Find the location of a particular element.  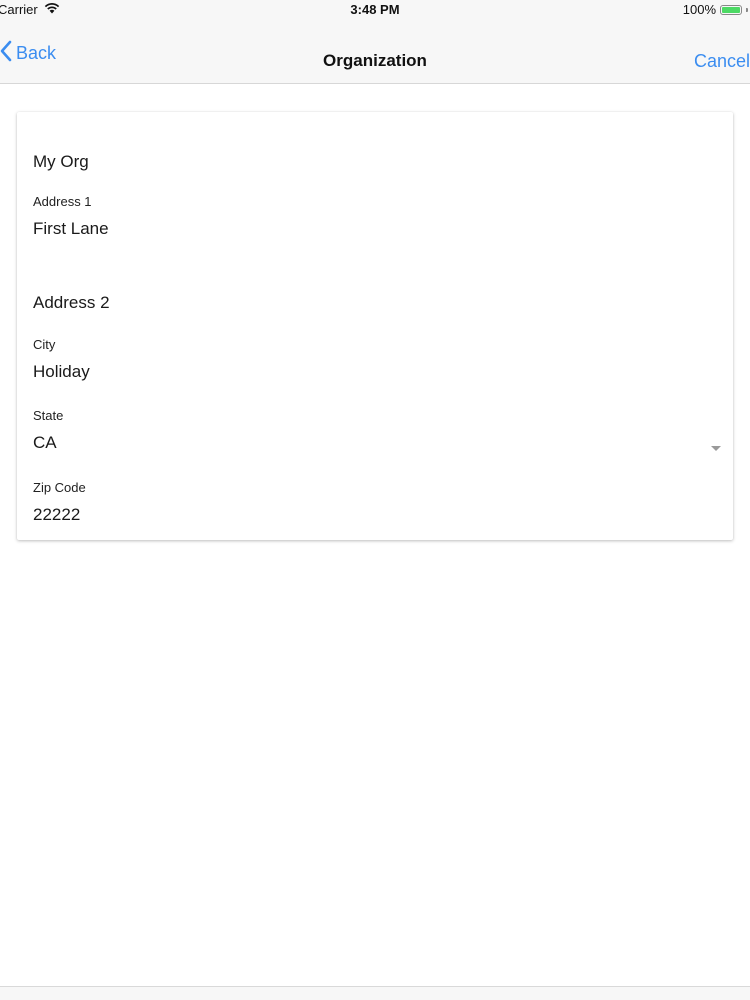

state-value: CA is located at coordinates (45, 442).